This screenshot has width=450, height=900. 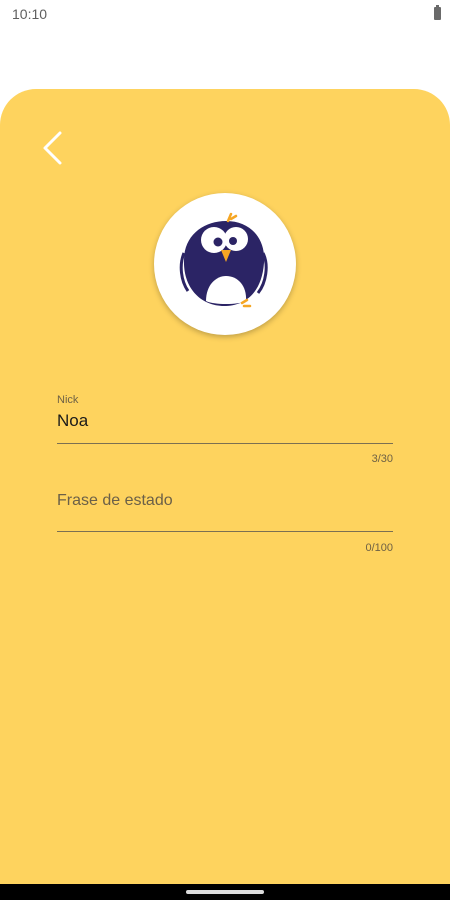 I want to click on home-indicator, so click(x=225, y=892).